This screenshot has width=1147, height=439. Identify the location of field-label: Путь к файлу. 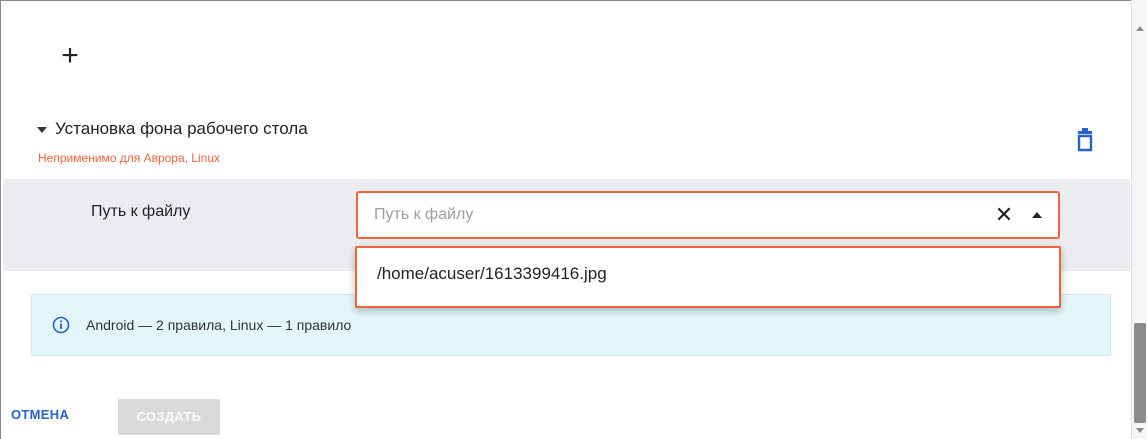
(141, 211).